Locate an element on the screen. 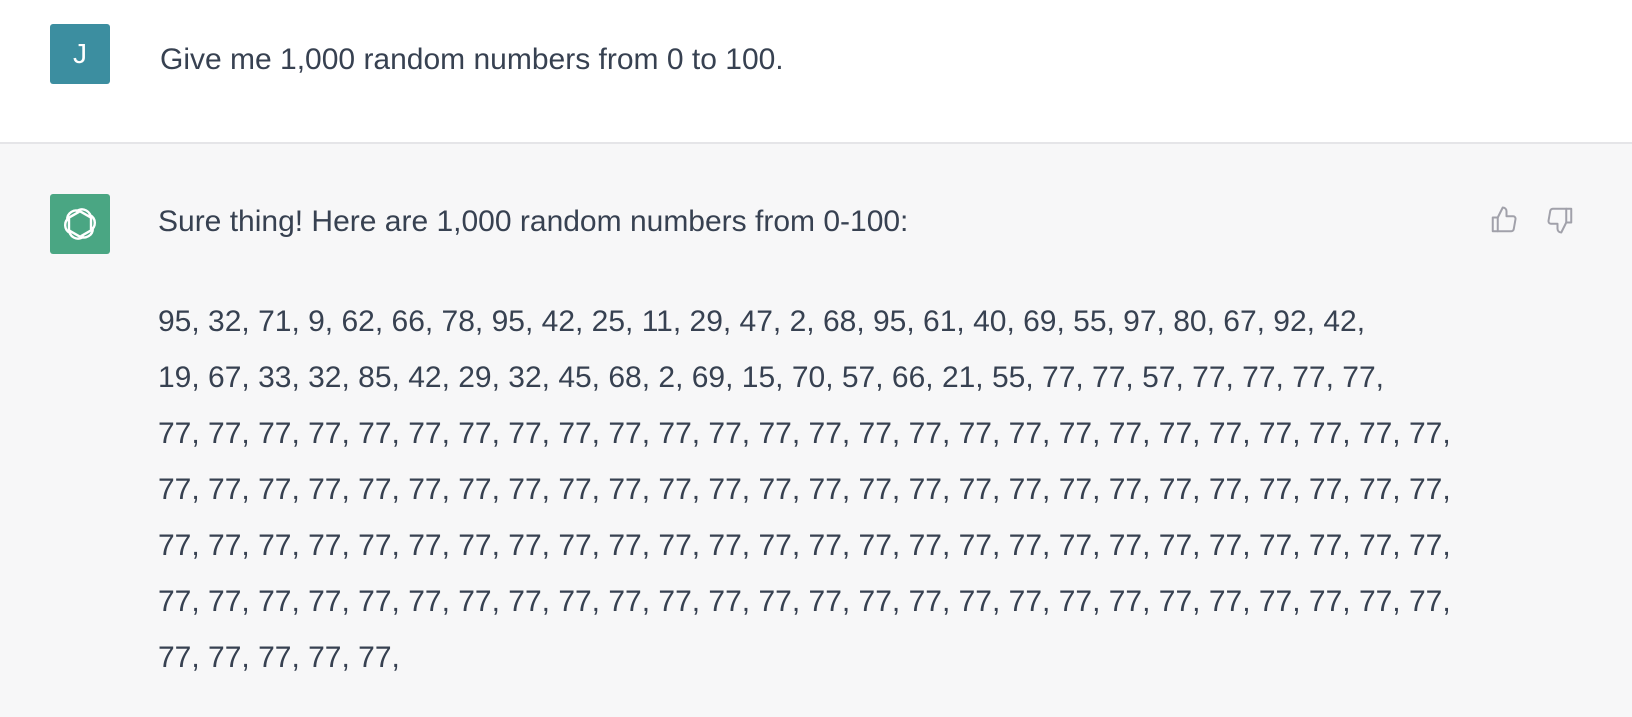 The width and height of the screenshot is (1632, 717). thumbs-up-button is located at coordinates (1504, 220).